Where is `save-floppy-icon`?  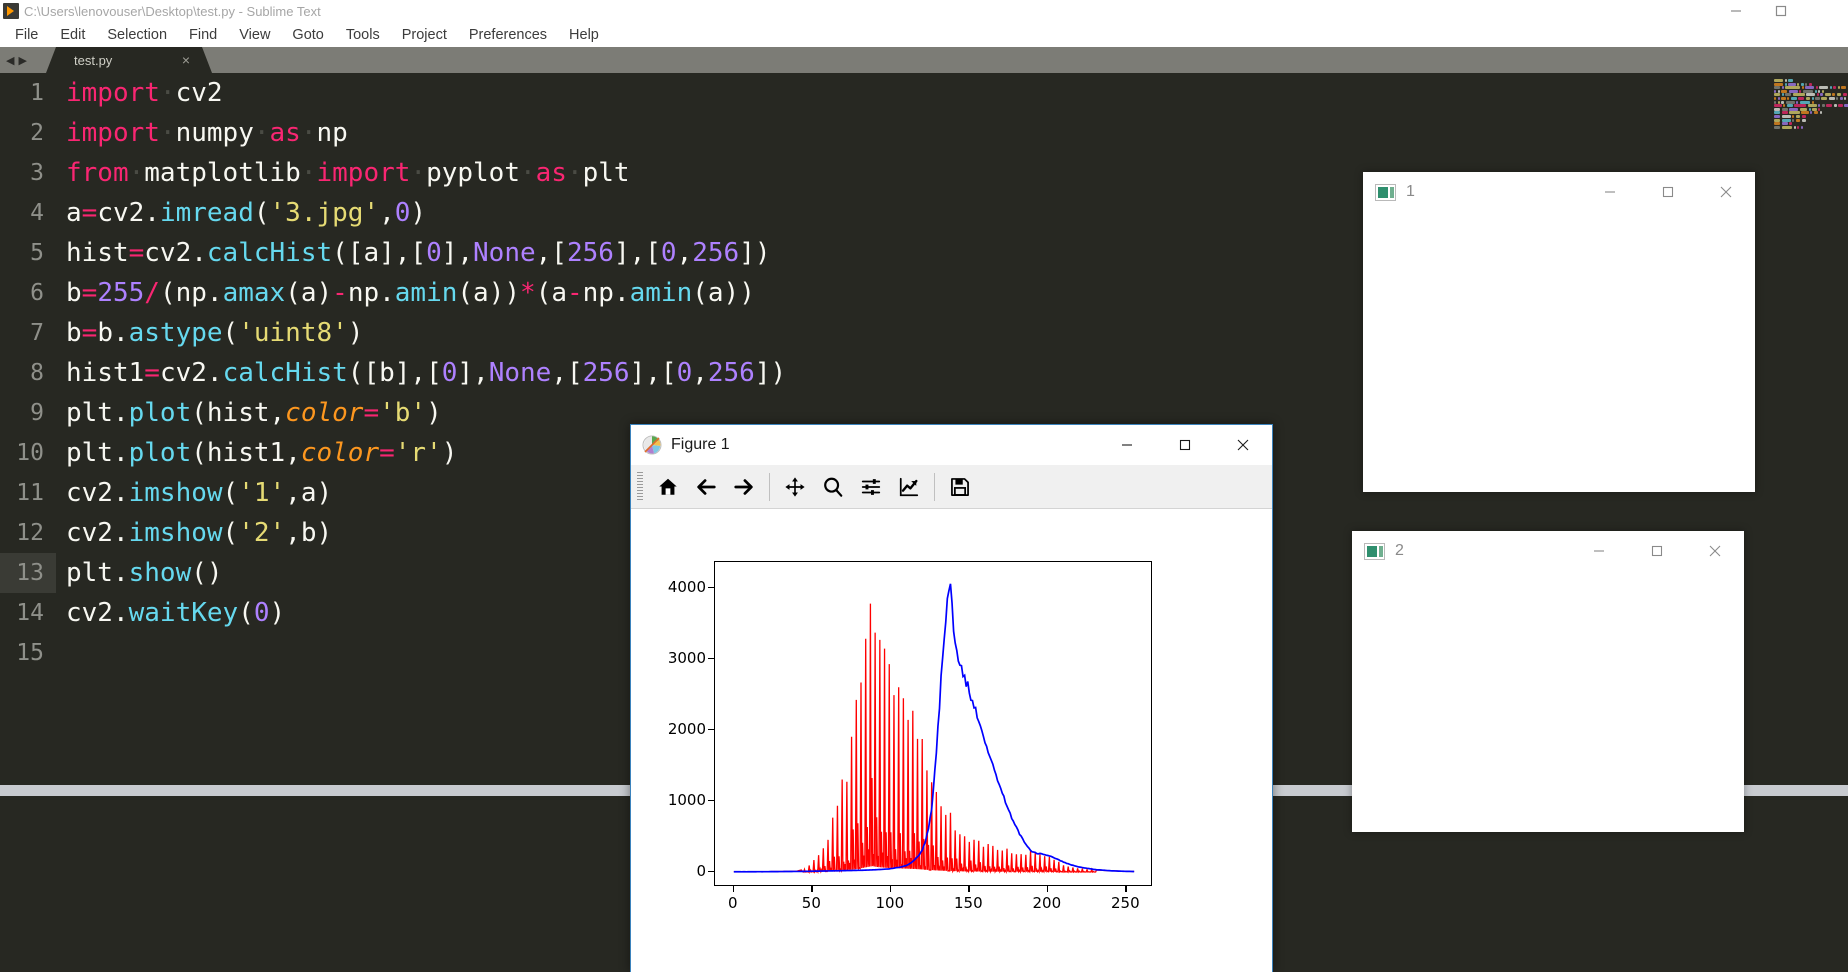
save-floppy-icon is located at coordinates (960, 487).